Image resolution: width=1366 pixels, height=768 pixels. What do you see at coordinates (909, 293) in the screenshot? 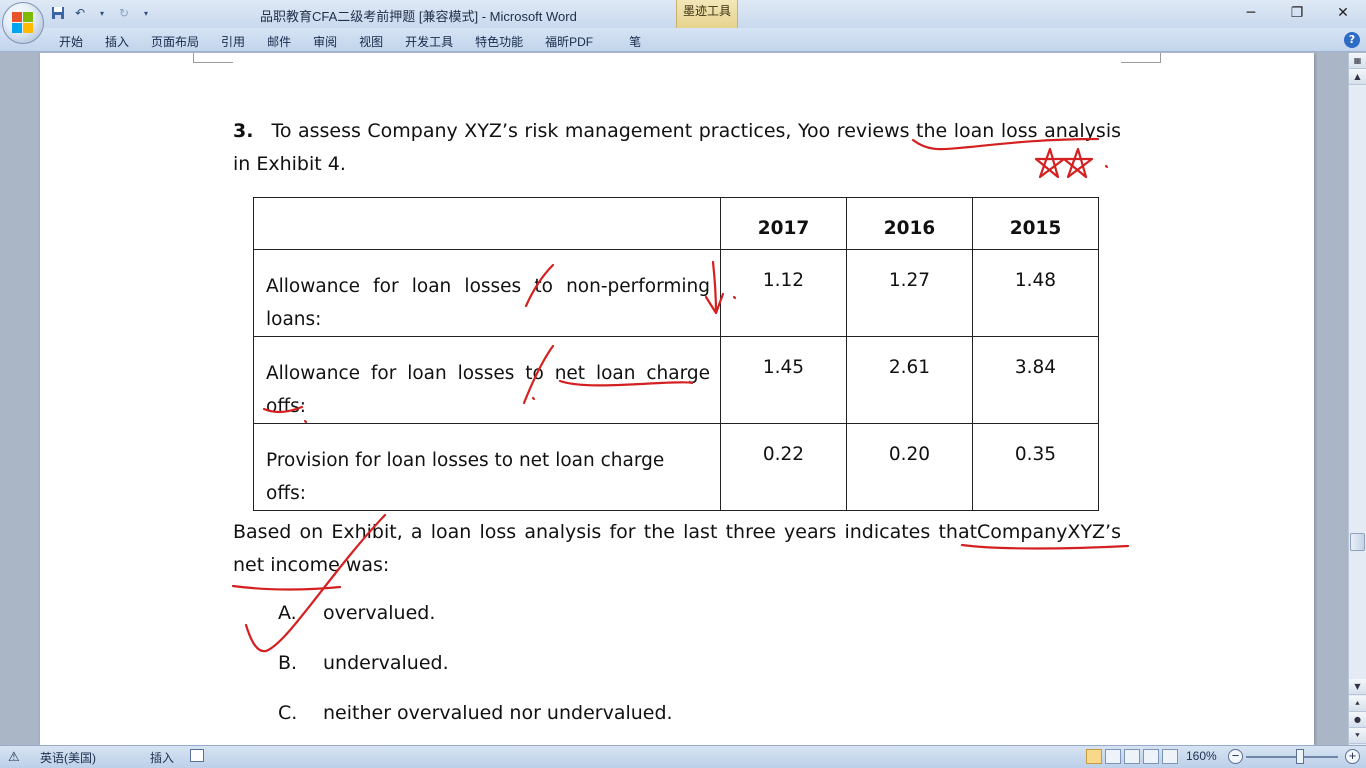
I see `table-cell: 1.27` at bounding box center [909, 293].